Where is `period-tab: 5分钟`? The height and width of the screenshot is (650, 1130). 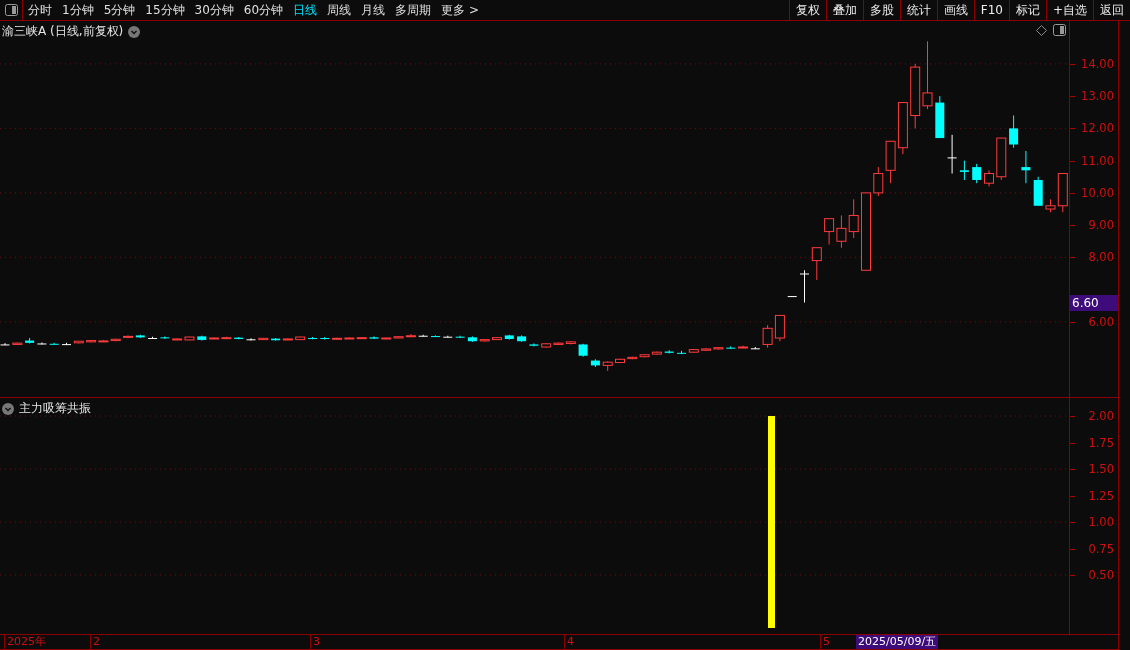 period-tab: 5分钟 is located at coordinates (119, 10).